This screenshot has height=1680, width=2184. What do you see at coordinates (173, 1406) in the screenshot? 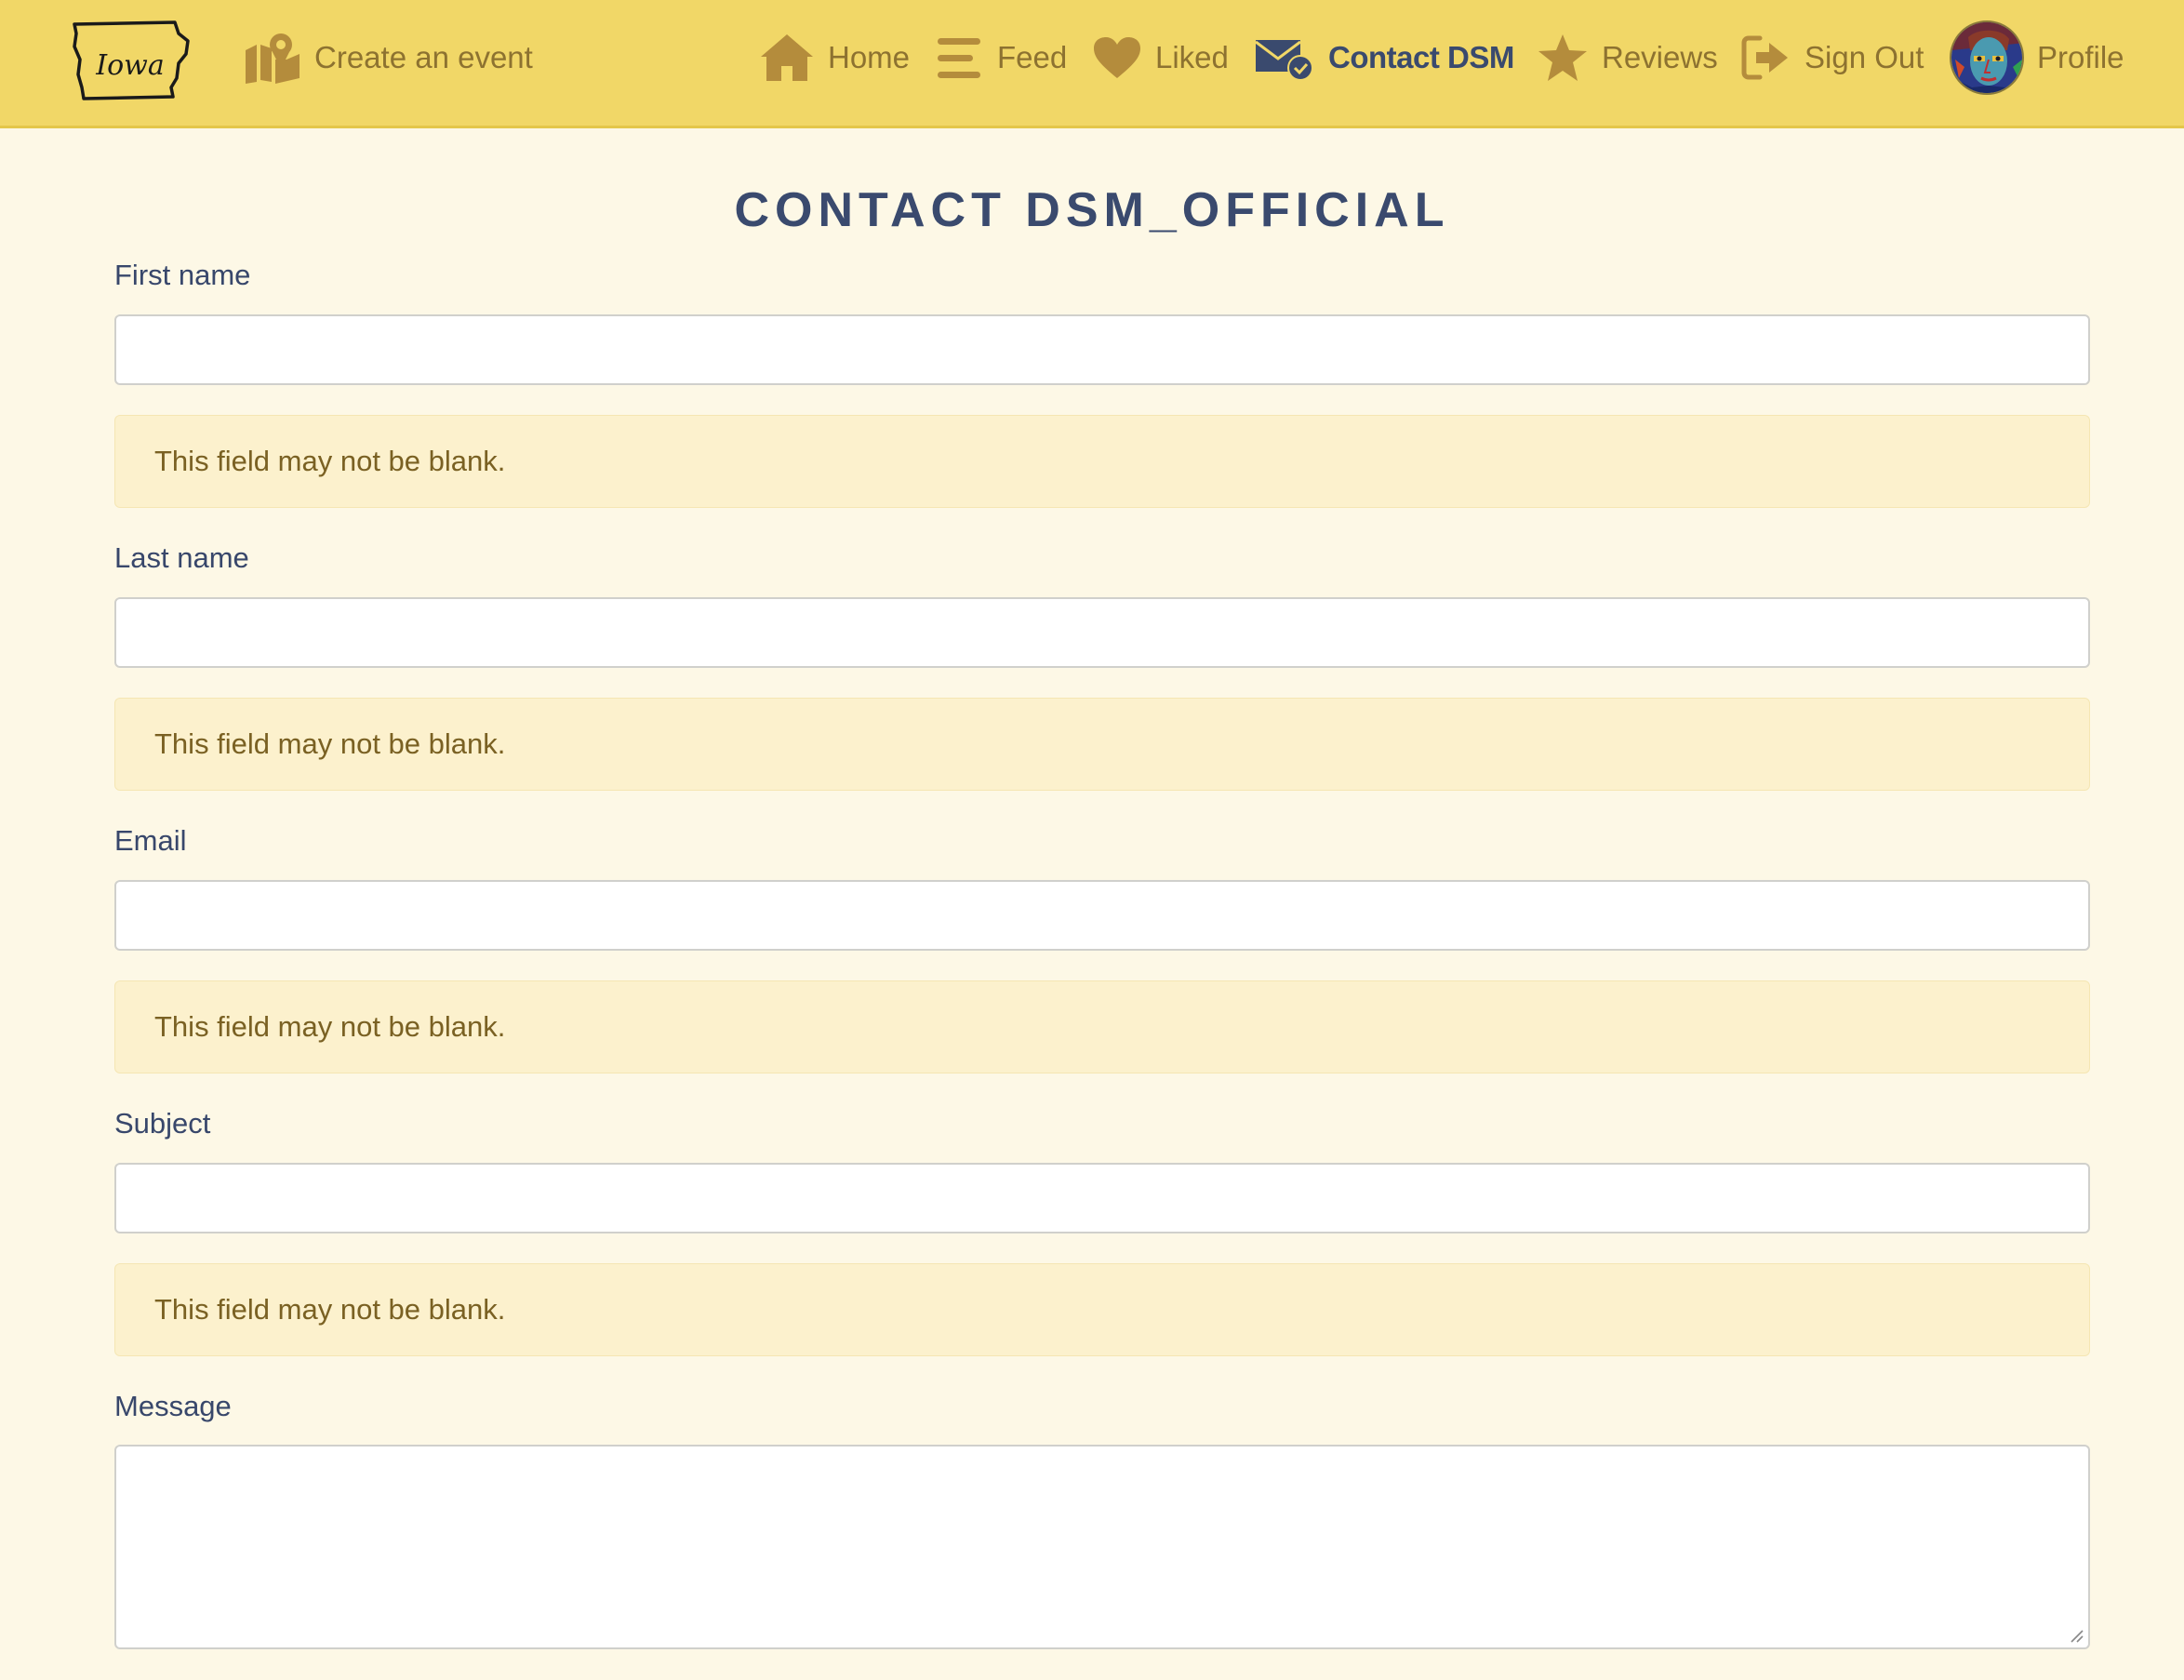
I see `message-label: Message` at bounding box center [173, 1406].